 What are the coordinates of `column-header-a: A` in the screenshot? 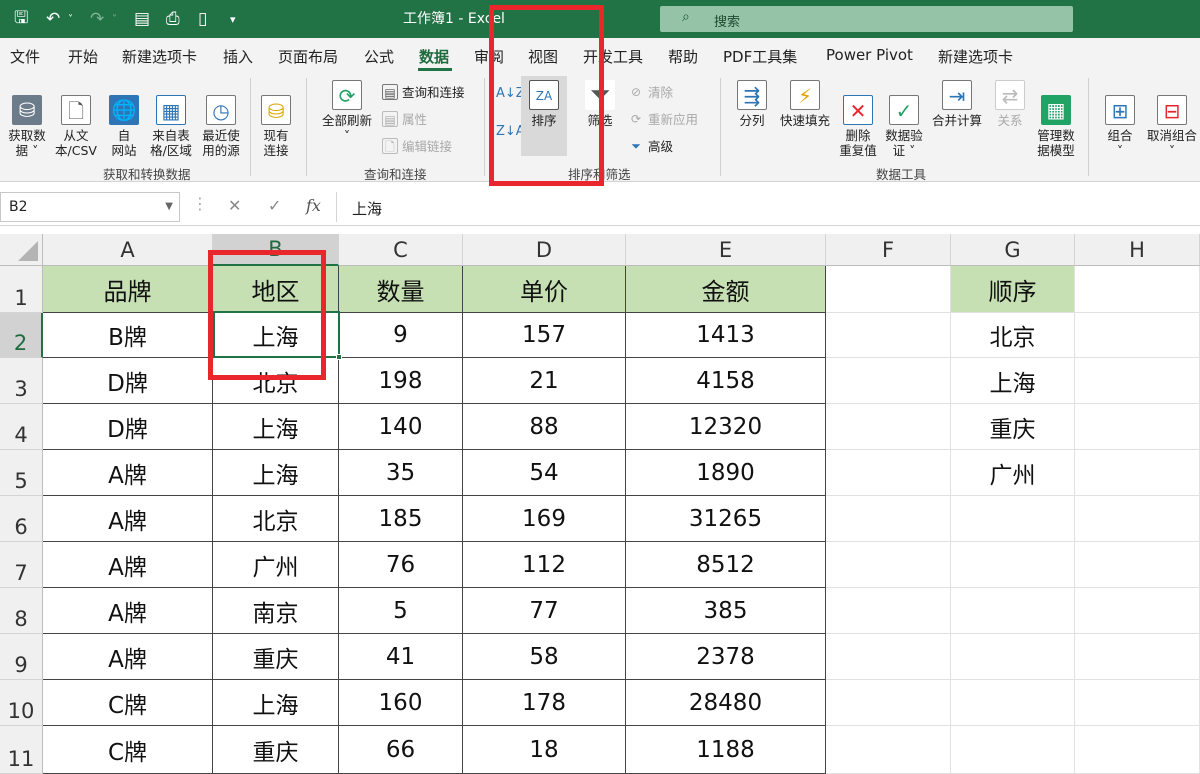 It's located at (128, 250).